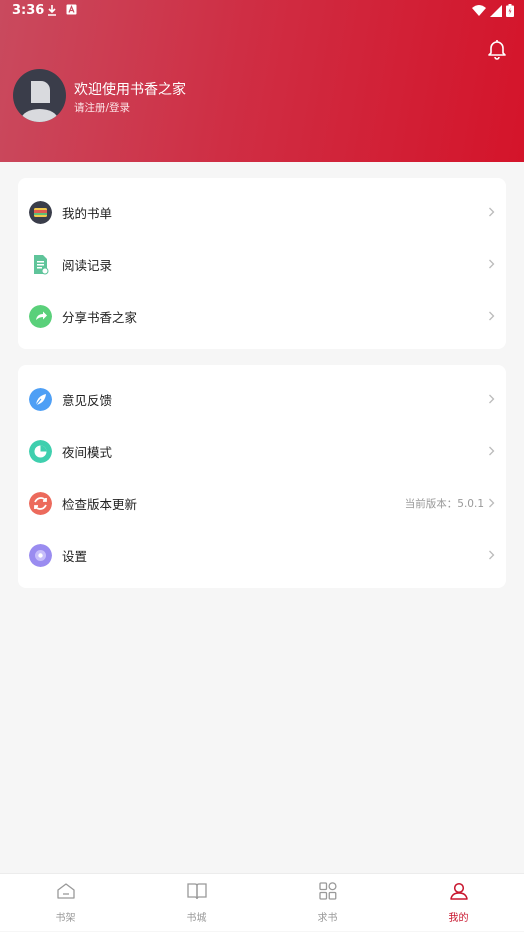 The width and height of the screenshot is (524, 932). I want to click on bookshelf-icon, so click(66, 891).